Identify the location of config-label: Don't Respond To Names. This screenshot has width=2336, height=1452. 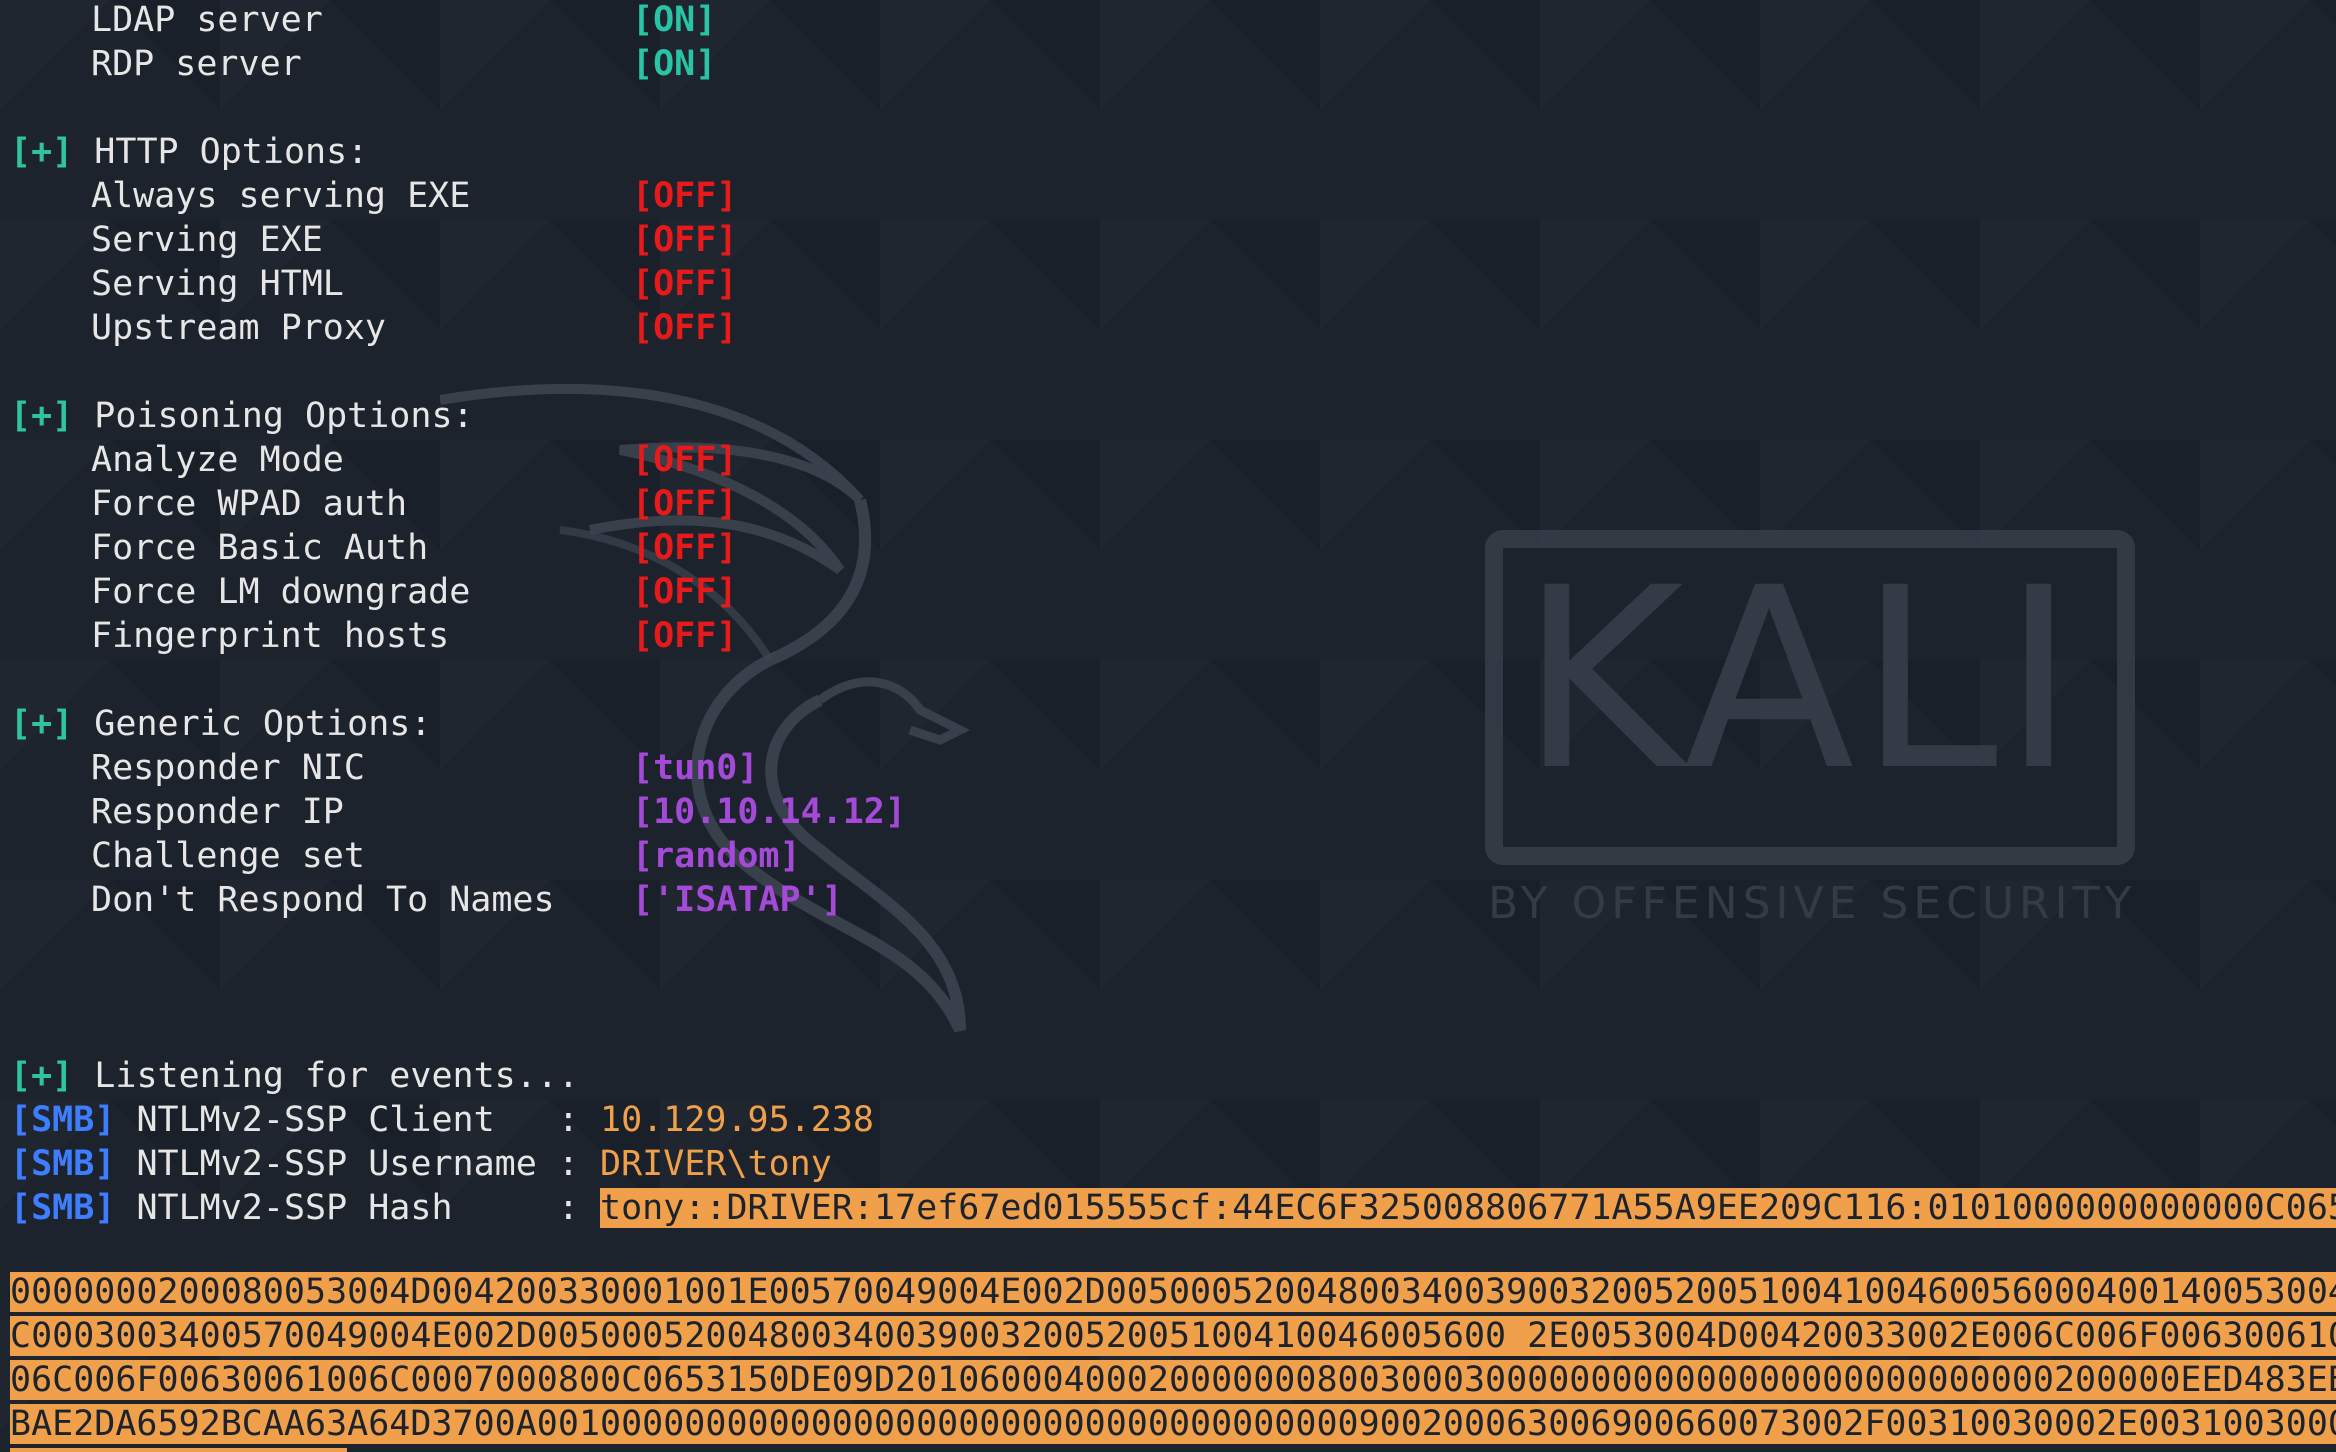
(323, 900).